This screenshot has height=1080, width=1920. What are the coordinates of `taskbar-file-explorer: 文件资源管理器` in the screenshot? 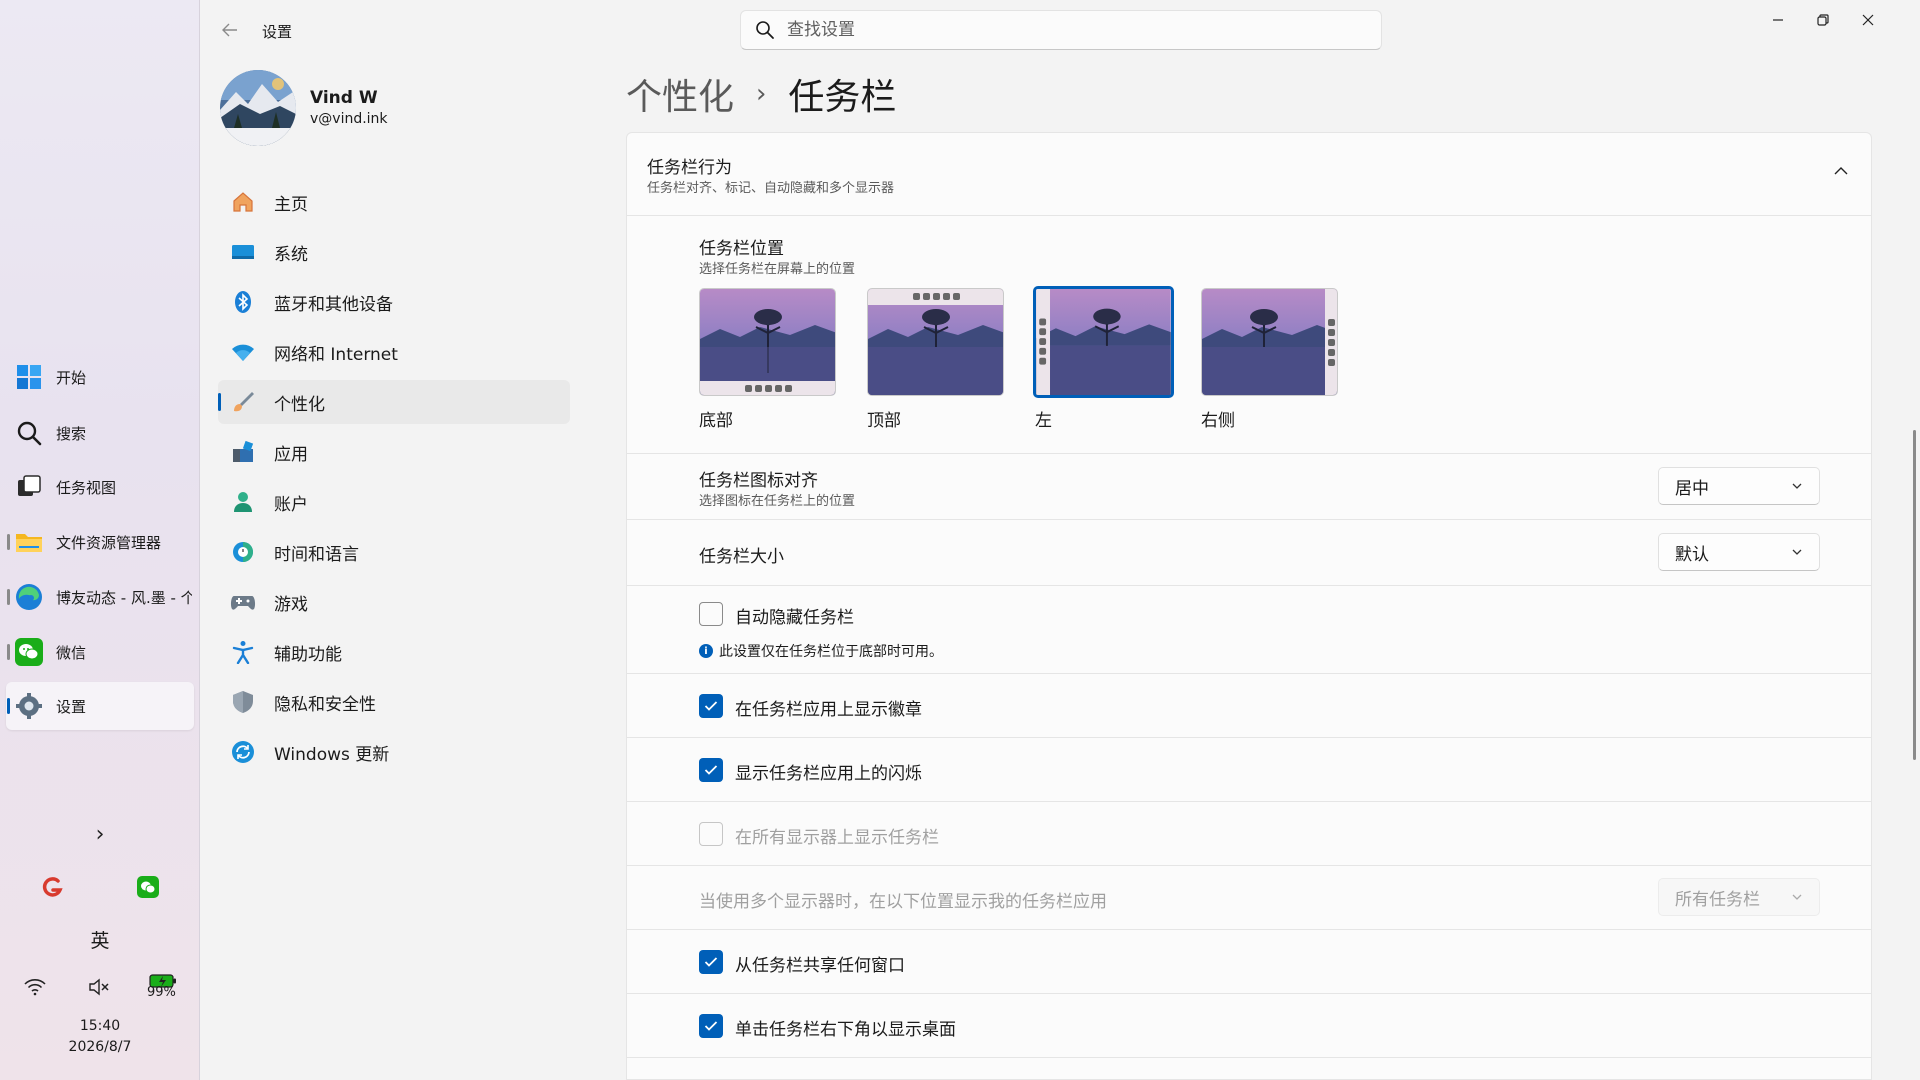 It's located at (100, 542).